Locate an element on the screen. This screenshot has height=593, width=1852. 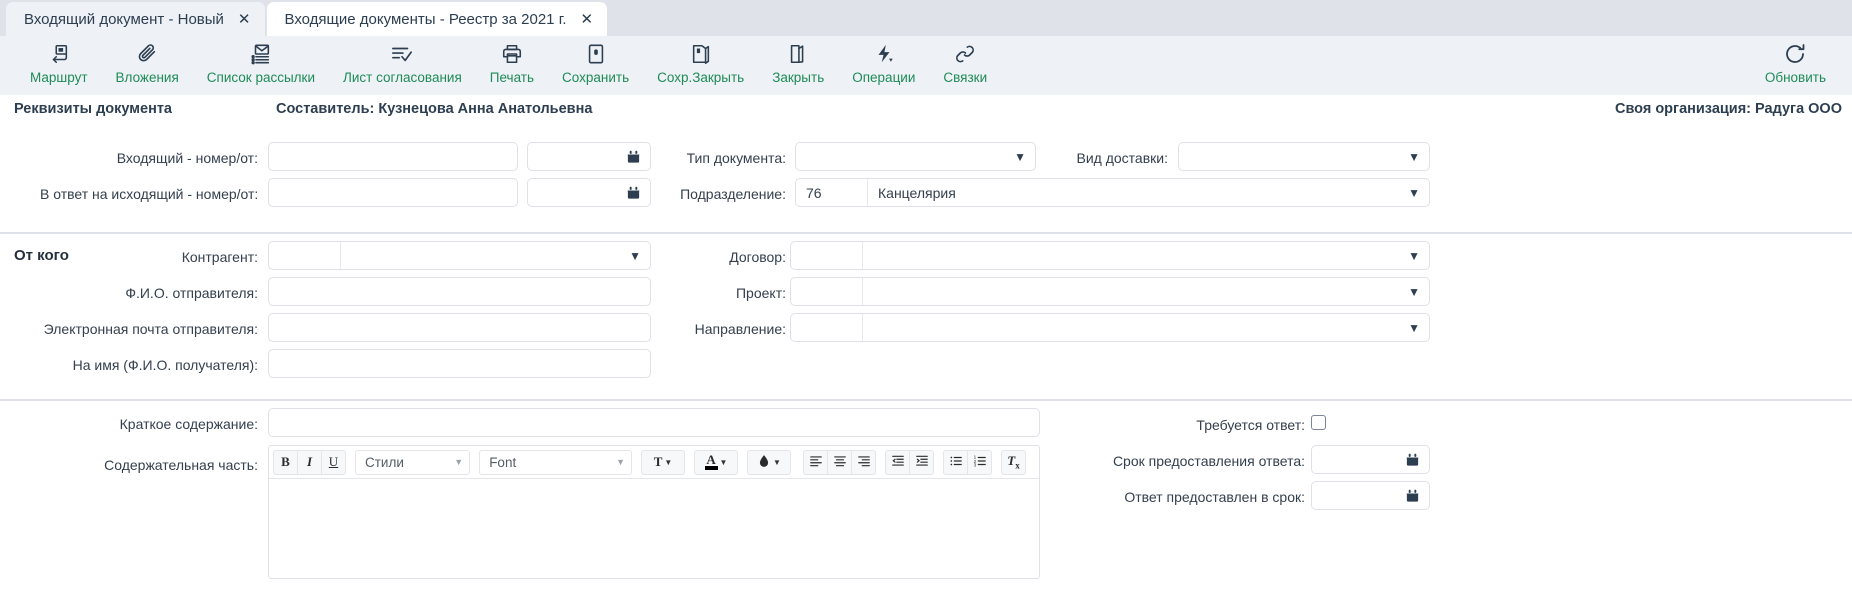
editor-toolbar: B I U Стили ▼ Font ▼ ⁠T ▼ is located at coordinates (654, 462).